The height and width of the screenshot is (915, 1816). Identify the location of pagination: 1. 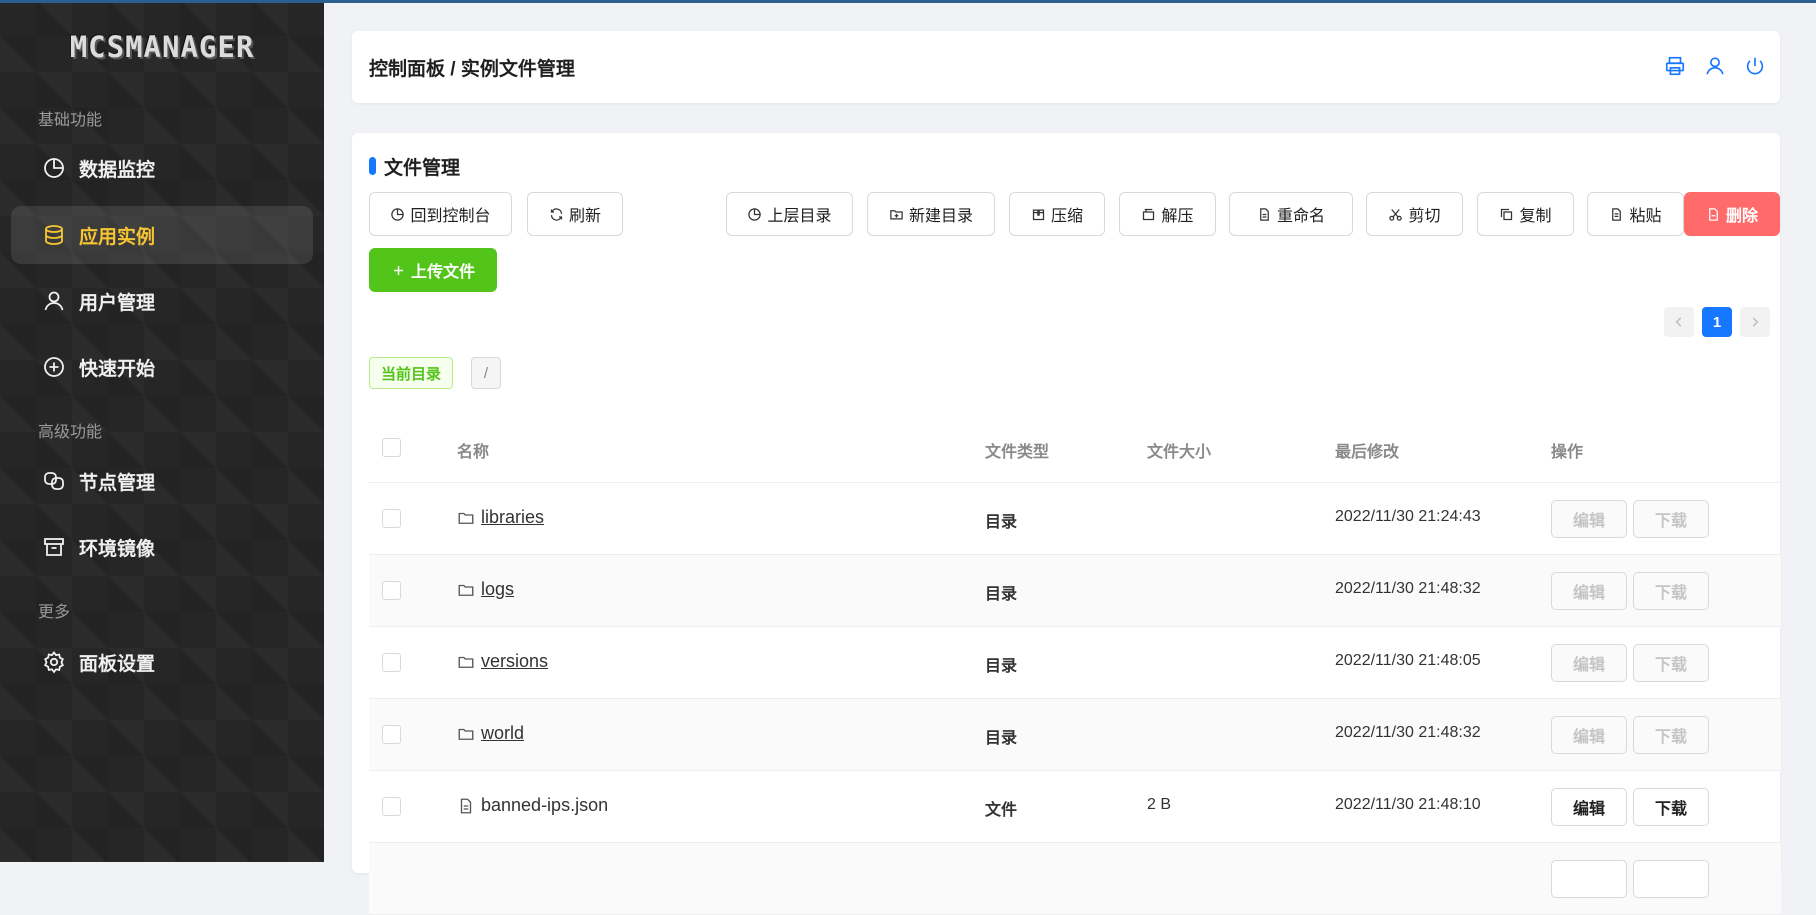
(1717, 322).